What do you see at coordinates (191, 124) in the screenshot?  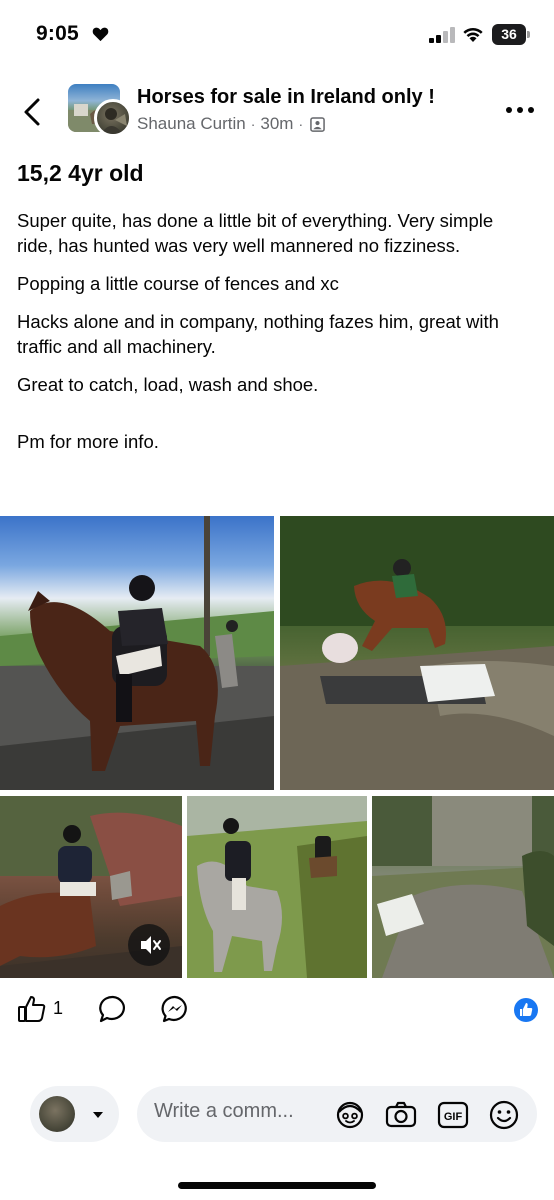 I see `author-name: Shauna Curtin` at bounding box center [191, 124].